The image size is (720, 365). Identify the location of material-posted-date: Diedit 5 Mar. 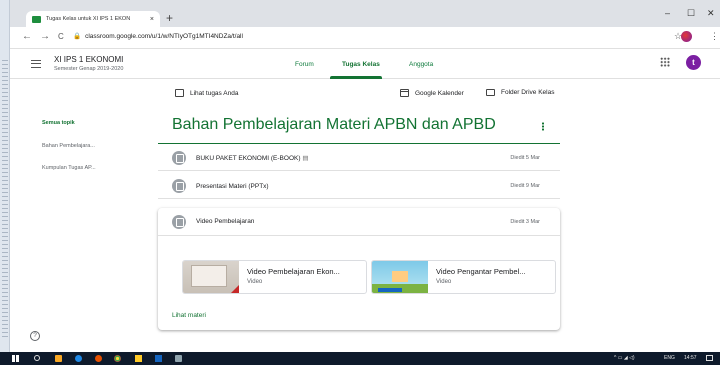
(525, 158).